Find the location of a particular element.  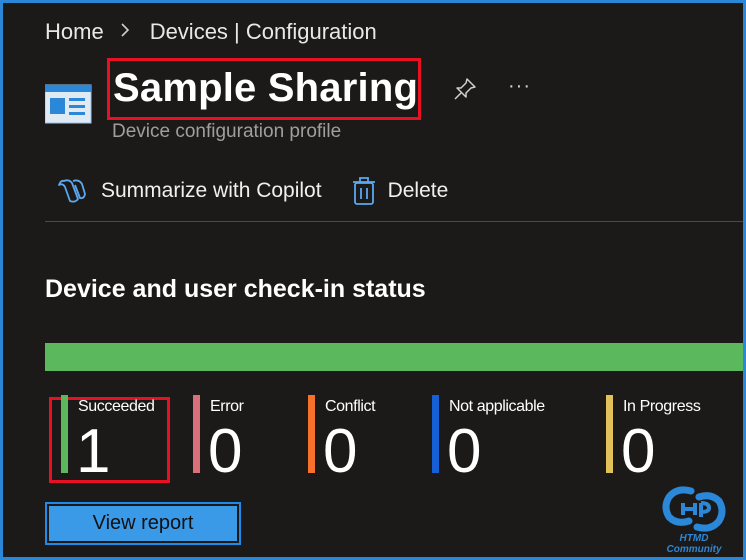

page-subtitle: Device configuration profile is located at coordinates (227, 131).